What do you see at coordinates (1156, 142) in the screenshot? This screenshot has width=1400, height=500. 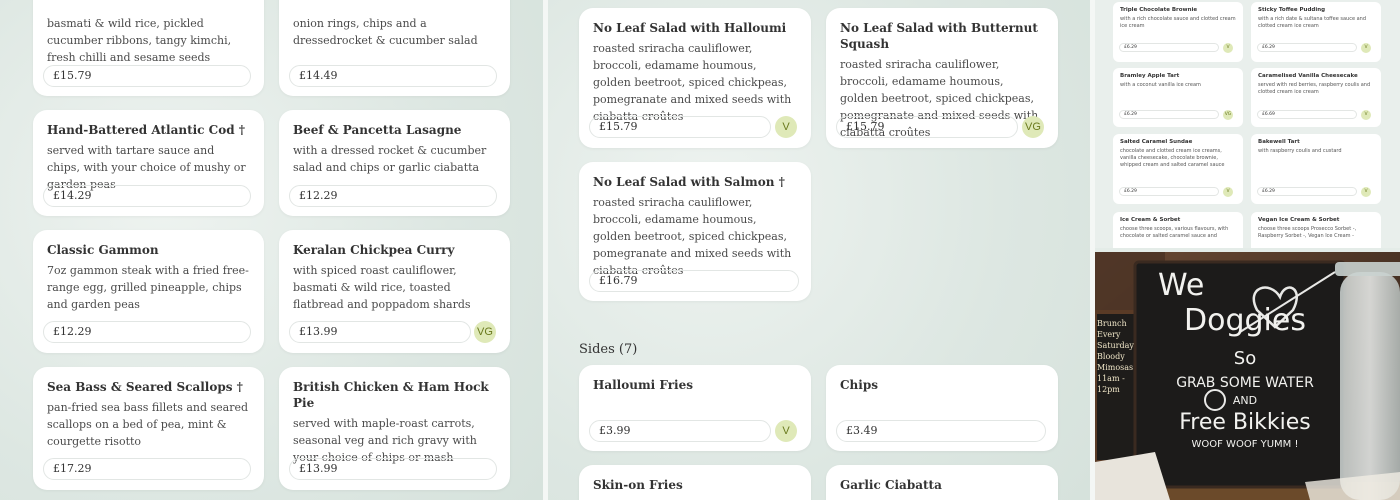 I see `dessert-title: Salted Caramel Sundae` at bounding box center [1156, 142].